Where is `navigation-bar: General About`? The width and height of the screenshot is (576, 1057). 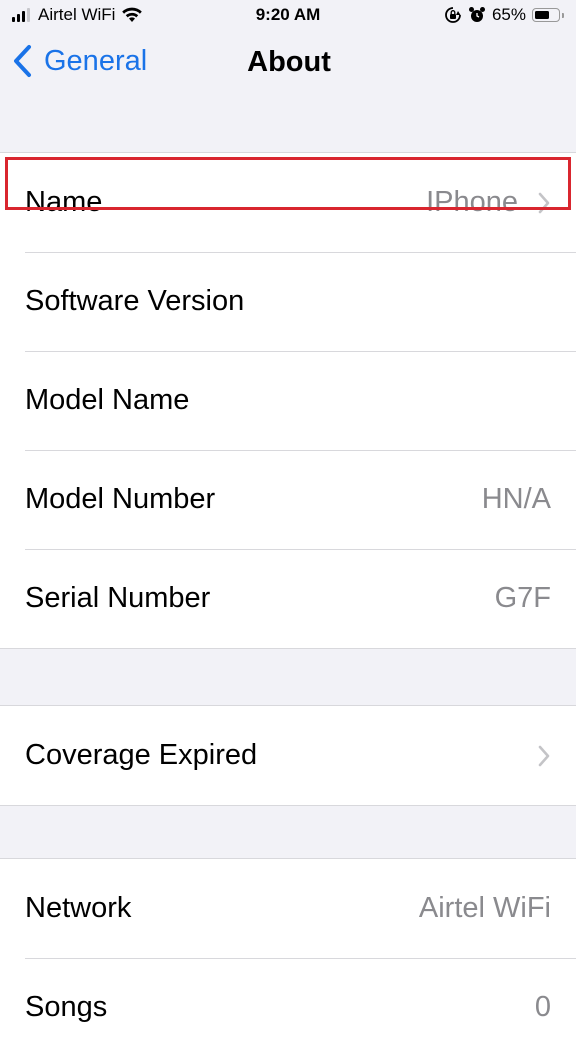
navigation-bar: General About is located at coordinates (288, 64).